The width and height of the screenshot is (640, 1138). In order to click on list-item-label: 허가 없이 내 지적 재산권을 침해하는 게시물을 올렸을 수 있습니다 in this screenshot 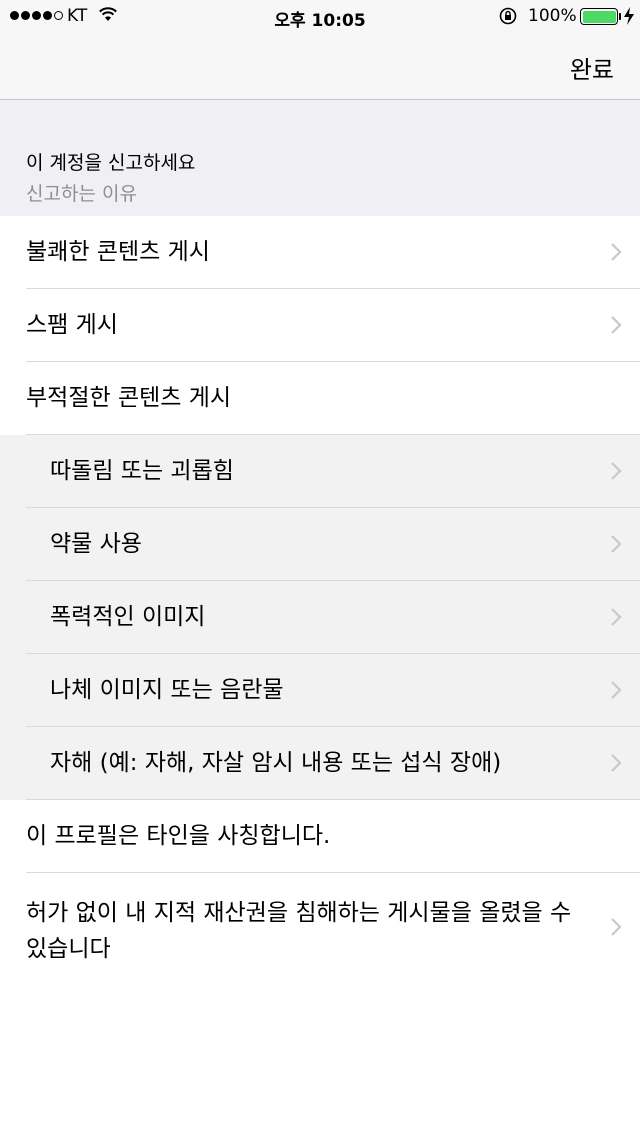, I will do `click(299, 931)`.